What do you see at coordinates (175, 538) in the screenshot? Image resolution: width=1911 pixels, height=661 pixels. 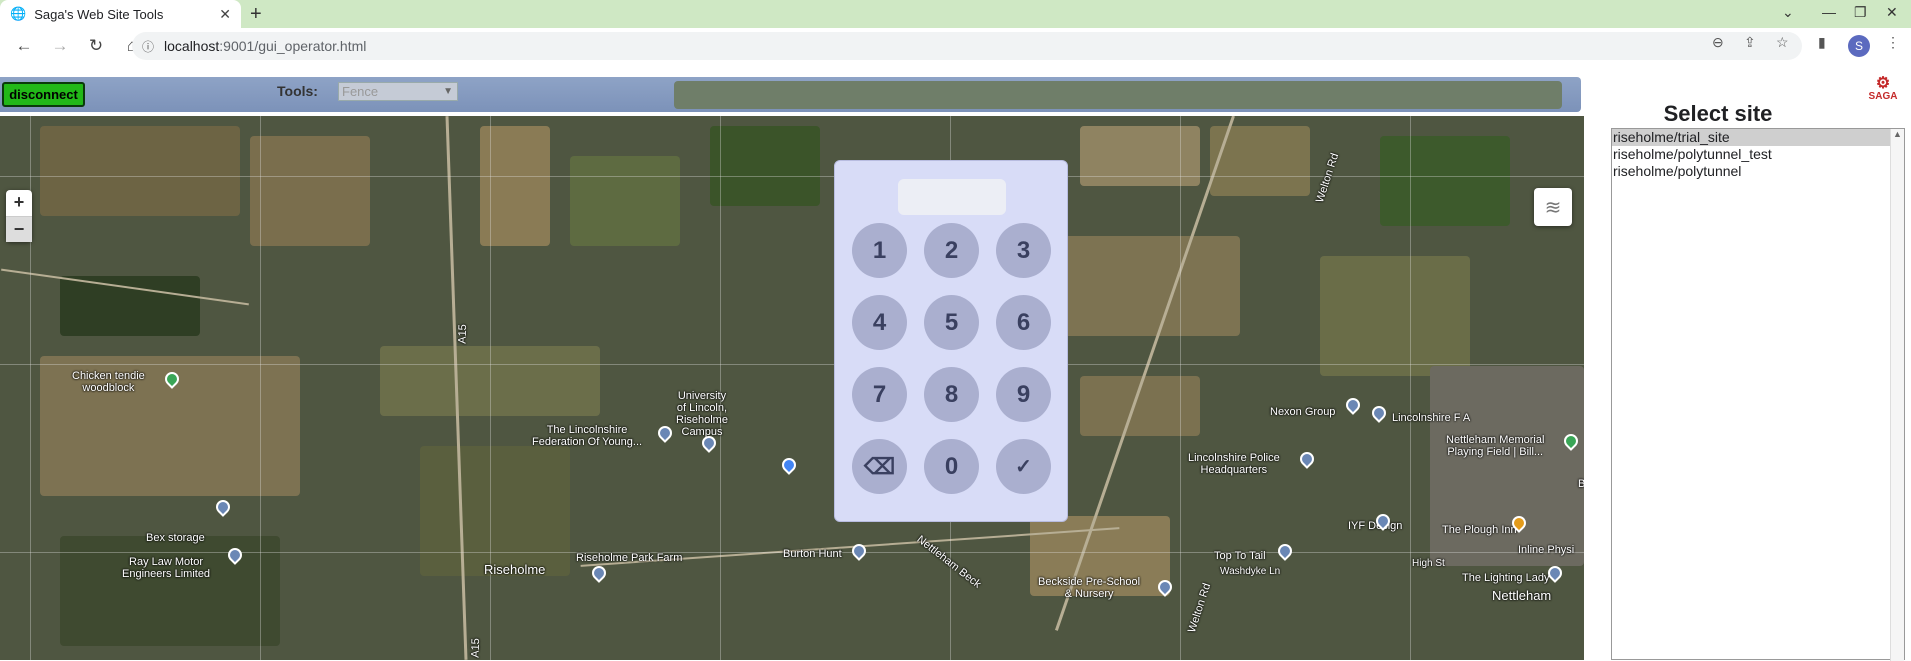 I see `map-label: Bex storage` at bounding box center [175, 538].